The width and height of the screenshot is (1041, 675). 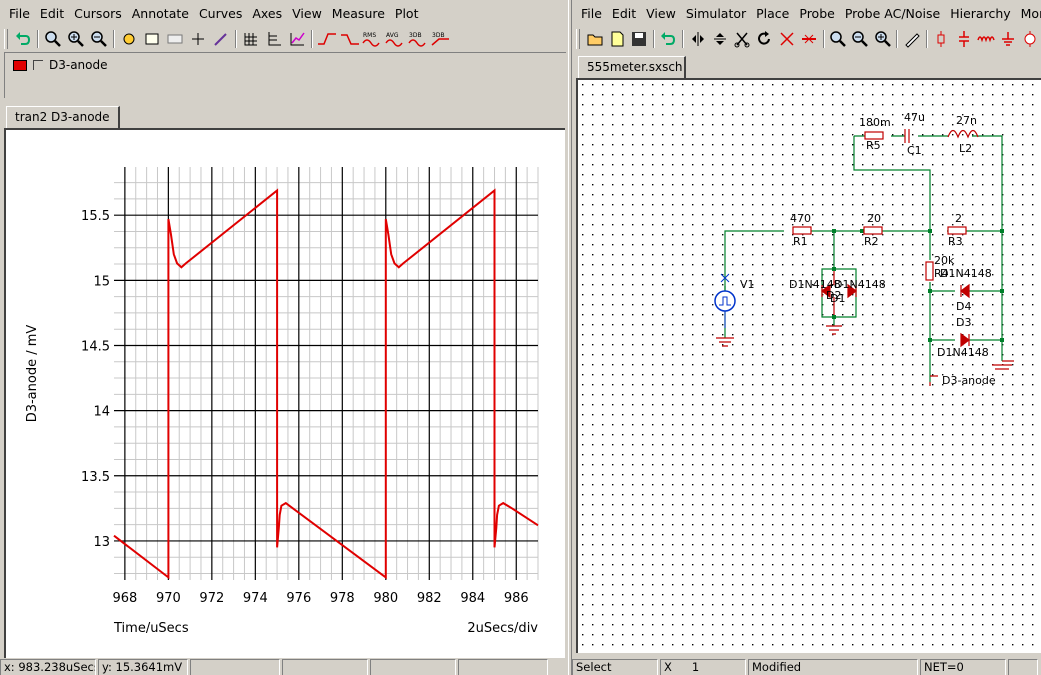 What do you see at coordinates (298, 598) in the screenshot?
I see `x-tick-label: 976` at bounding box center [298, 598].